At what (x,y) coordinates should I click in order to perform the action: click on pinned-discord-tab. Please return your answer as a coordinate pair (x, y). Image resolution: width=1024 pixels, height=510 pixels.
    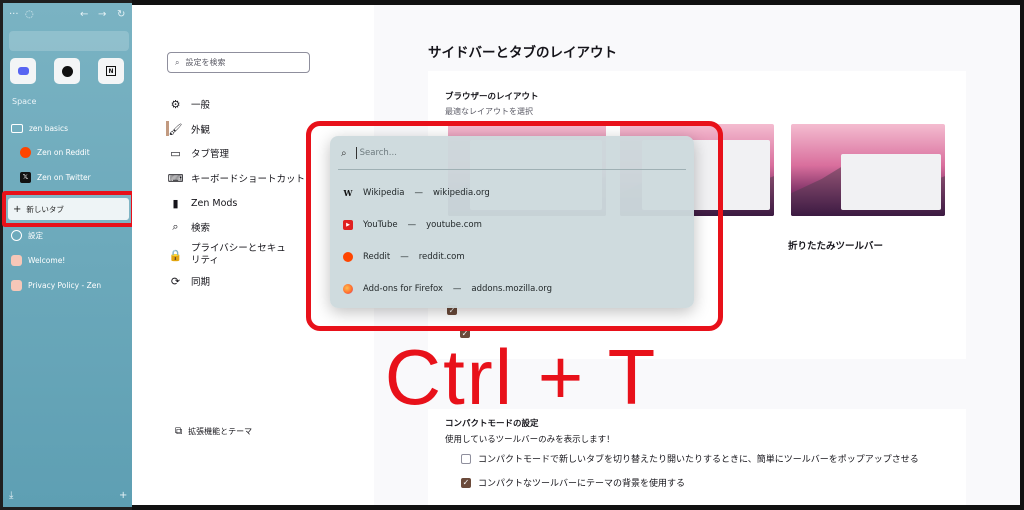
    Looking at the image, I should click on (23, 71).